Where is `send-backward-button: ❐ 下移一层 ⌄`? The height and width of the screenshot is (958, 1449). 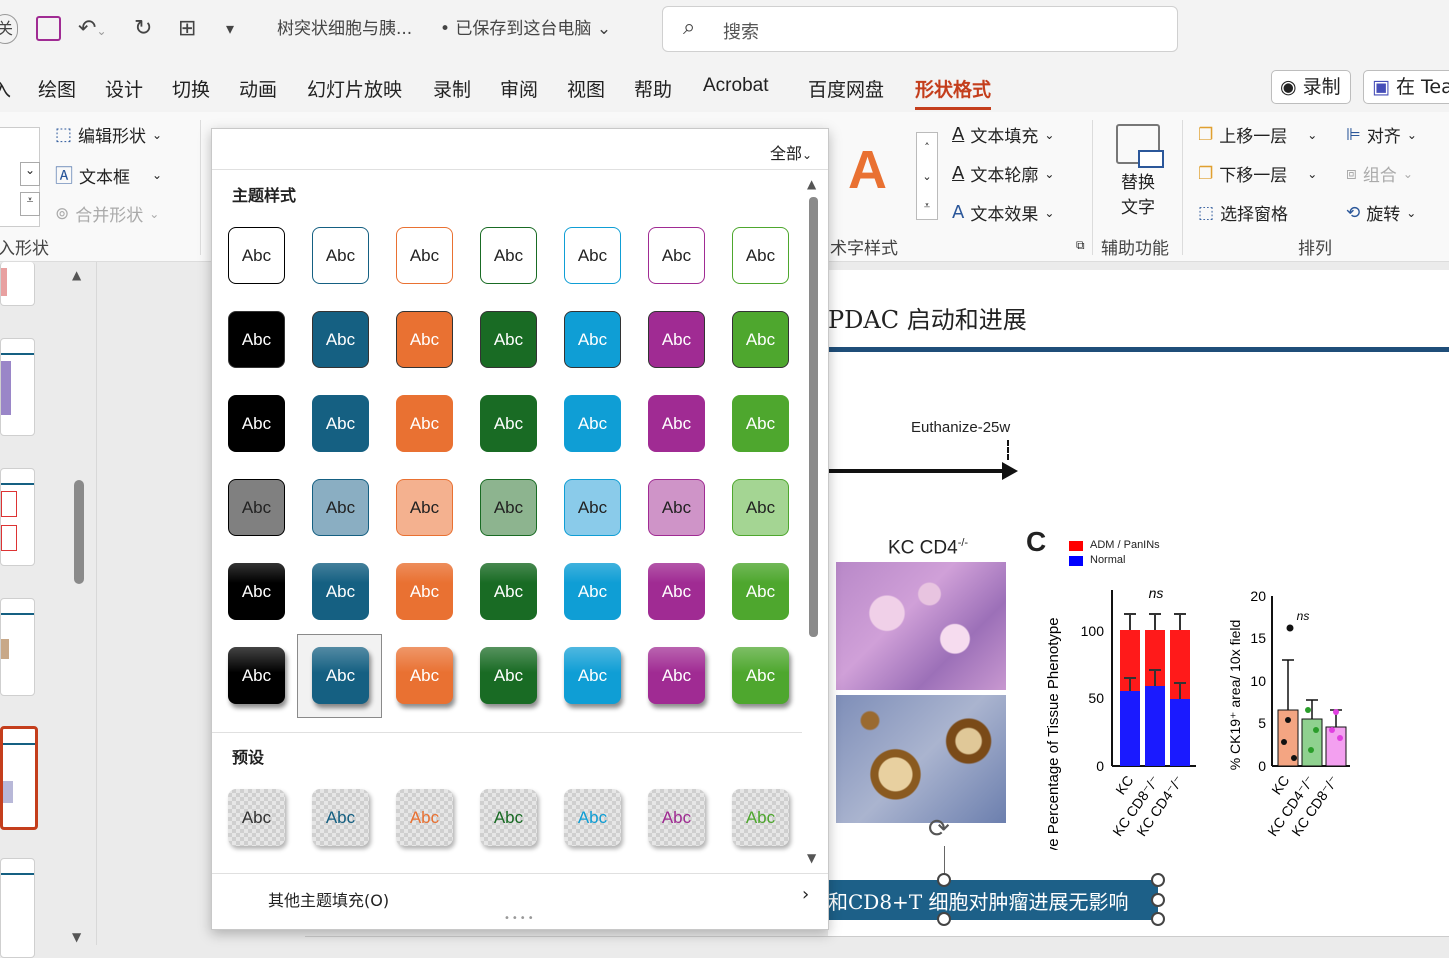
send-backward-button: ❐ 下移一层 ⌄ is located at coordinates (1257, 174).